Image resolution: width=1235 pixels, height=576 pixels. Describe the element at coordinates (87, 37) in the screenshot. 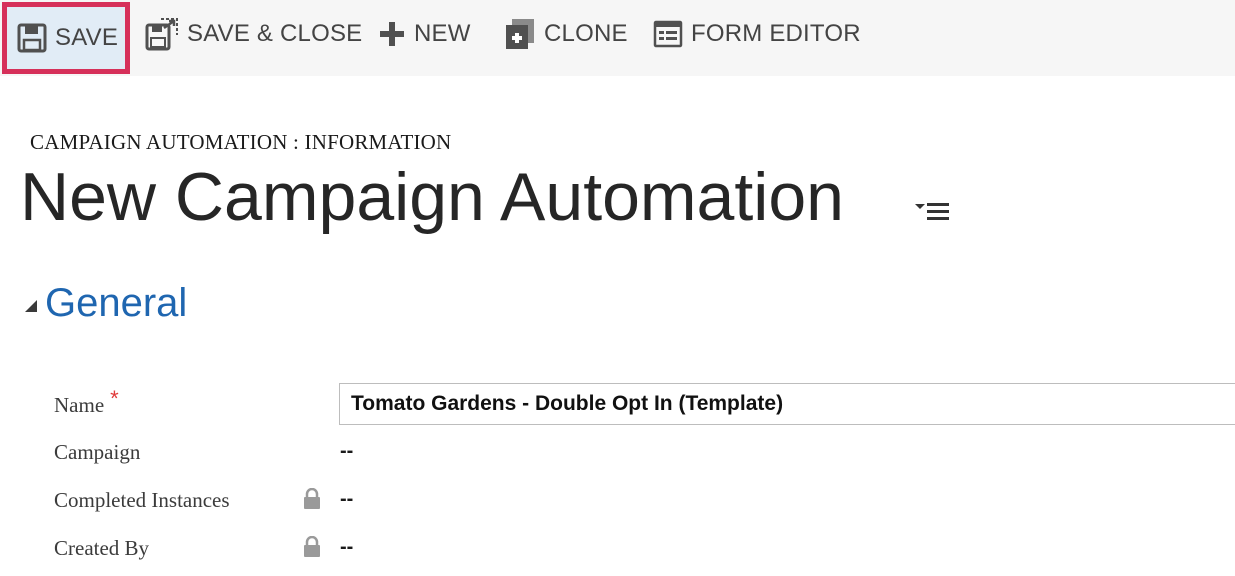

I see `save-label: SAVE` at that location.